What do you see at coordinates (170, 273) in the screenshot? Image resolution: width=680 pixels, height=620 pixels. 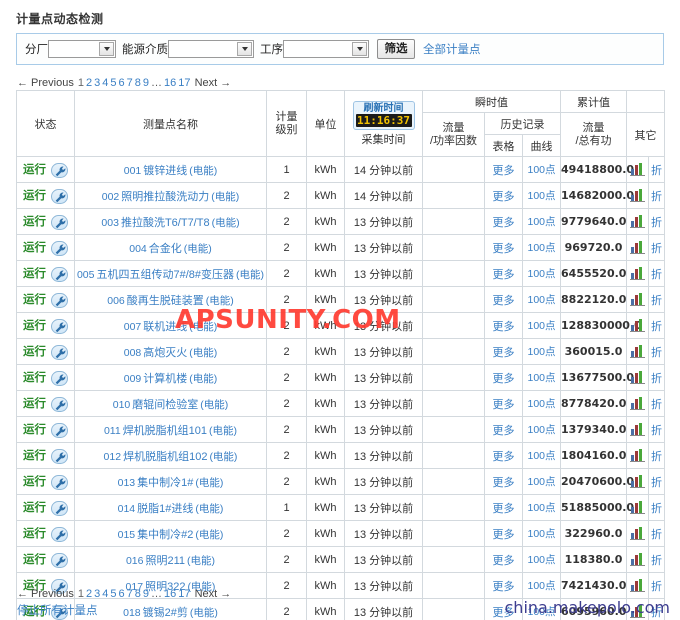 I see `cell-point-name: 005 五机四五组传动7#/8#变压器 (电能)` at bounding box center [170, 273].